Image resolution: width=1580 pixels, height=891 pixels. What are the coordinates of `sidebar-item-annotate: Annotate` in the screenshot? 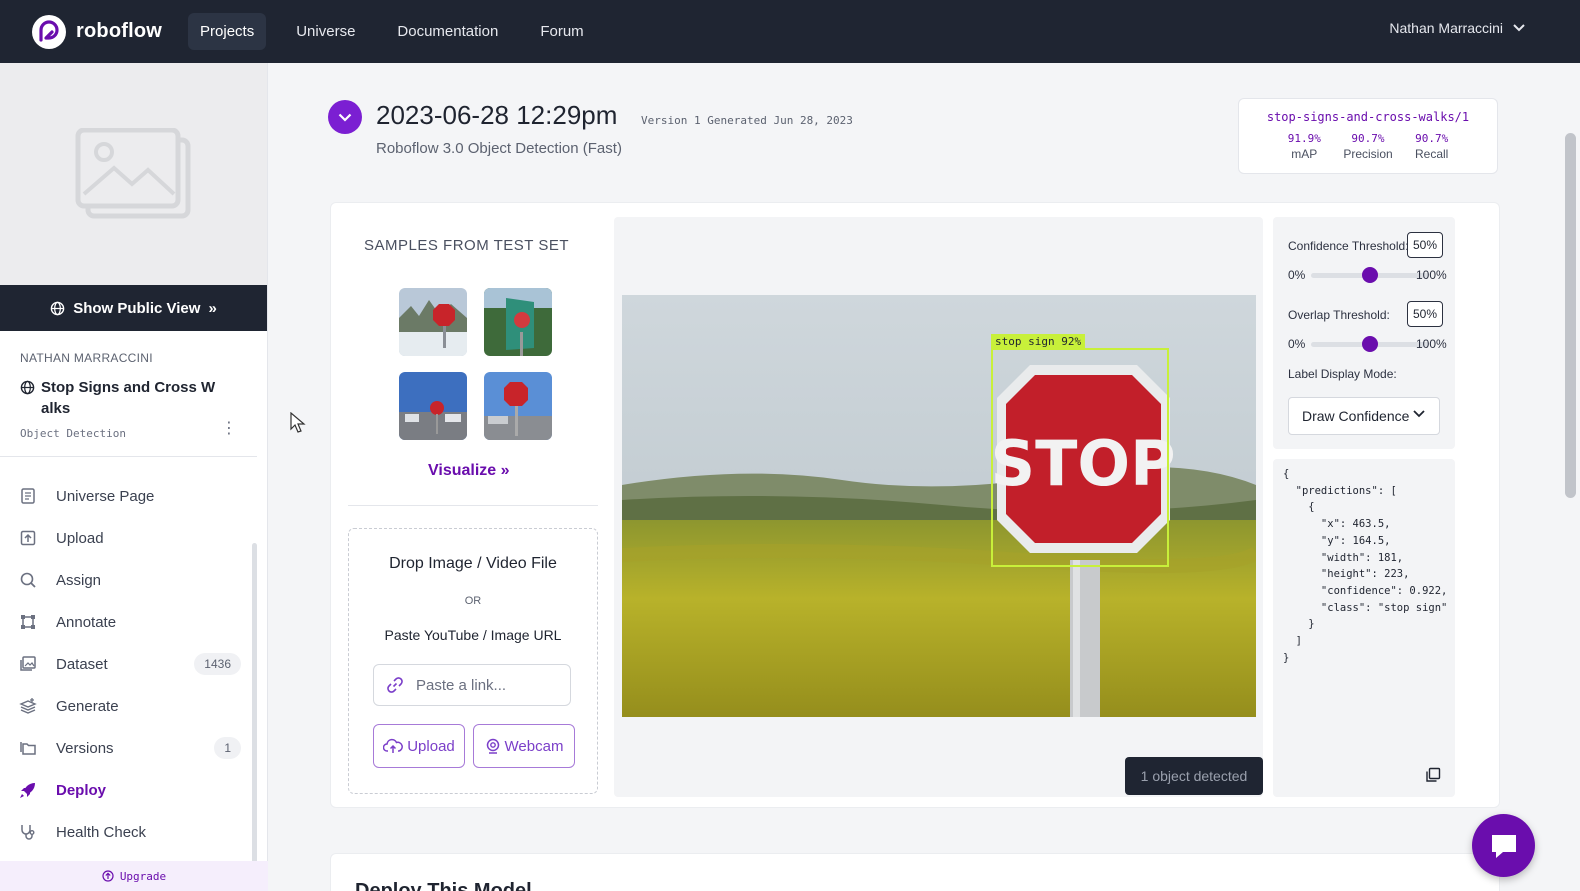 It's located at (133, 622).